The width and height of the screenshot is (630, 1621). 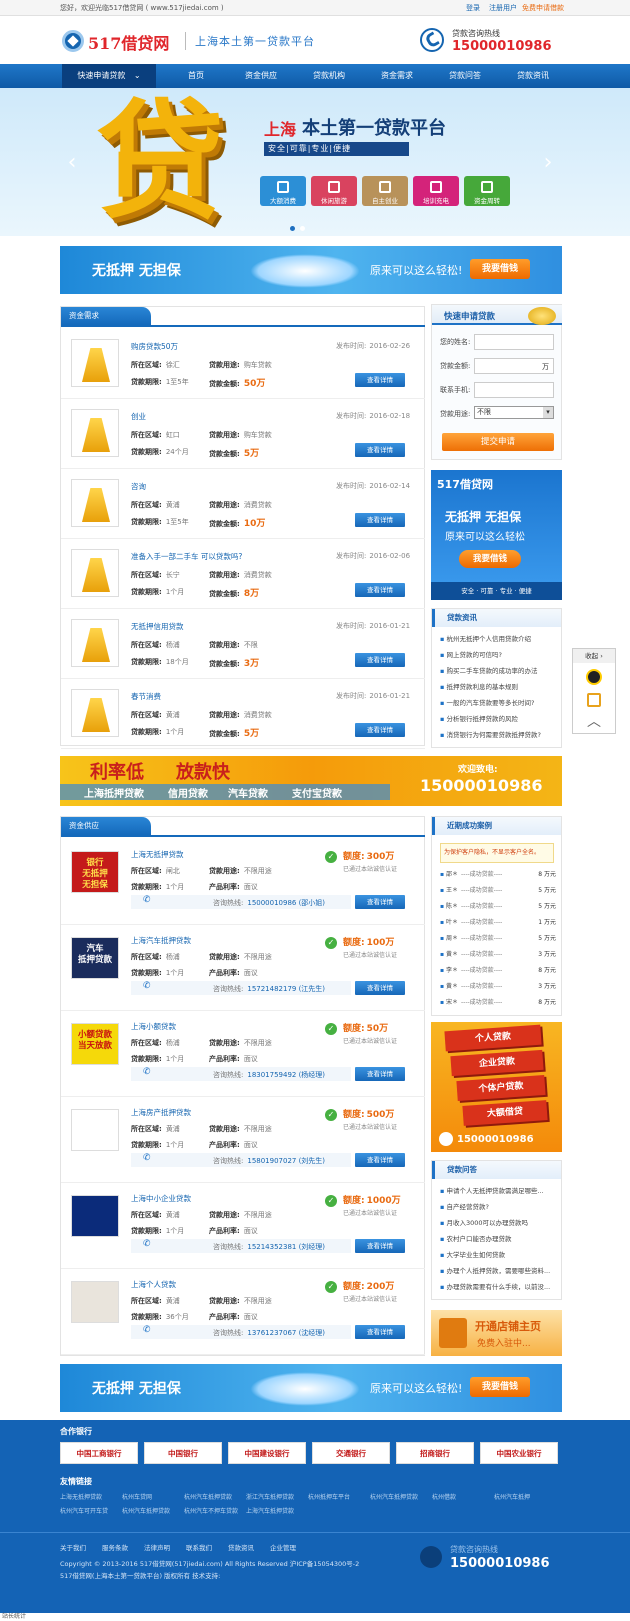 What do you see at coordinates (385, 191) in the screenshot?
I see `hero-tile: 自主创业` at bounding box center [385, 191].